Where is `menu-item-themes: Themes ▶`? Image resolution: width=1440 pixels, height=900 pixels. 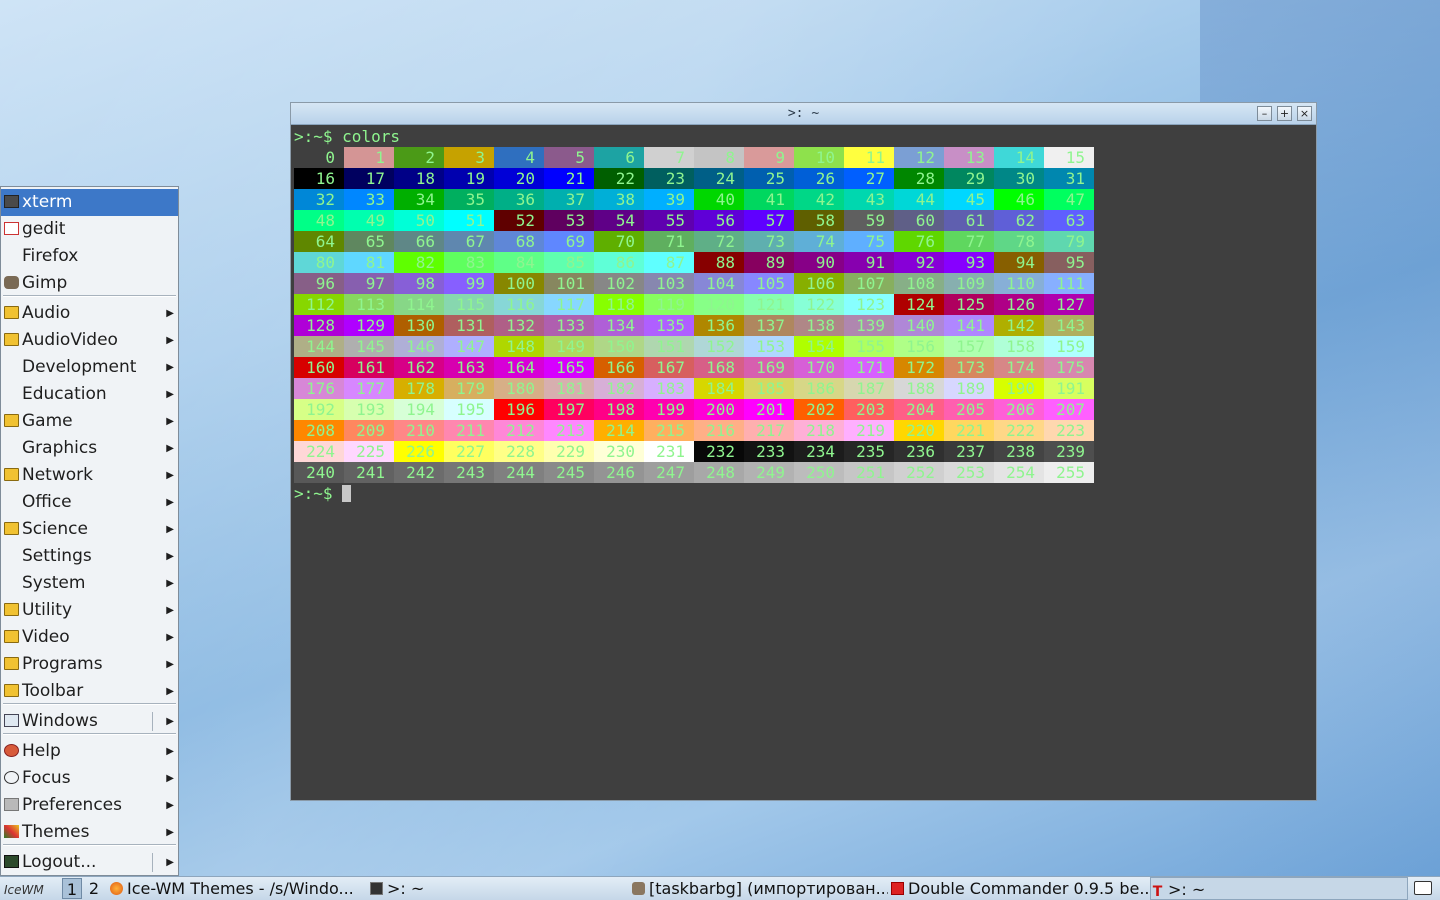 menu-item-themes: Themes ▶ is located at coordinates (89, 832).